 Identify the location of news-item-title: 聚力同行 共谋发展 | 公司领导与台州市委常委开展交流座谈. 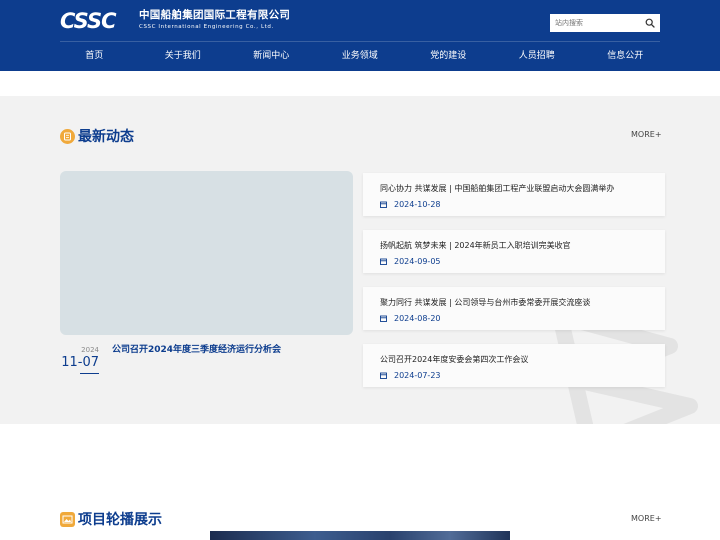
(485, 302).